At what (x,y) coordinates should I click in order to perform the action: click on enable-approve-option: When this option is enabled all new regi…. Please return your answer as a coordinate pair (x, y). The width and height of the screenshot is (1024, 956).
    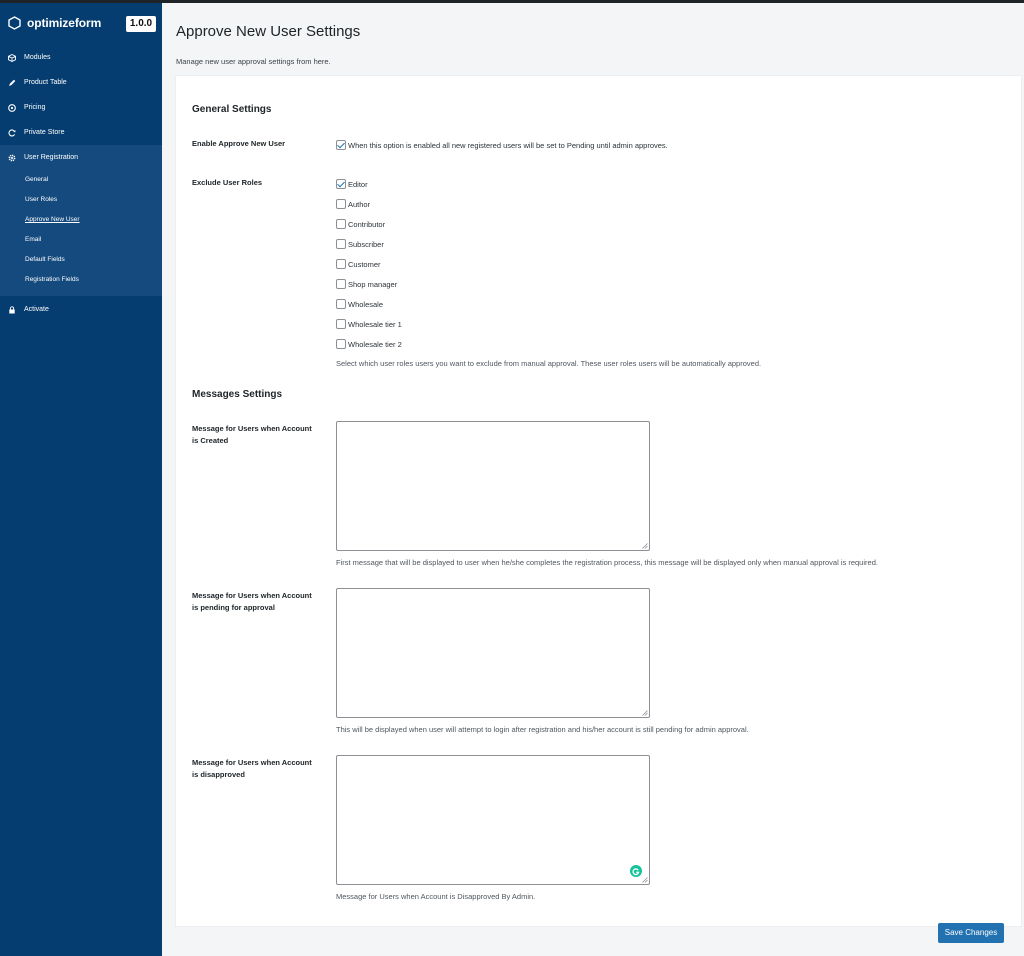
    Looking at the image, I should click on (502, 145).